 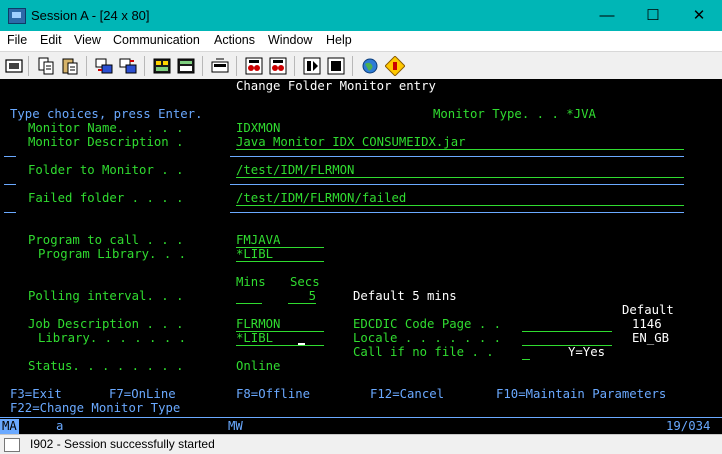 I want to click on oia-ma: MA, so click(x=9, y=426).